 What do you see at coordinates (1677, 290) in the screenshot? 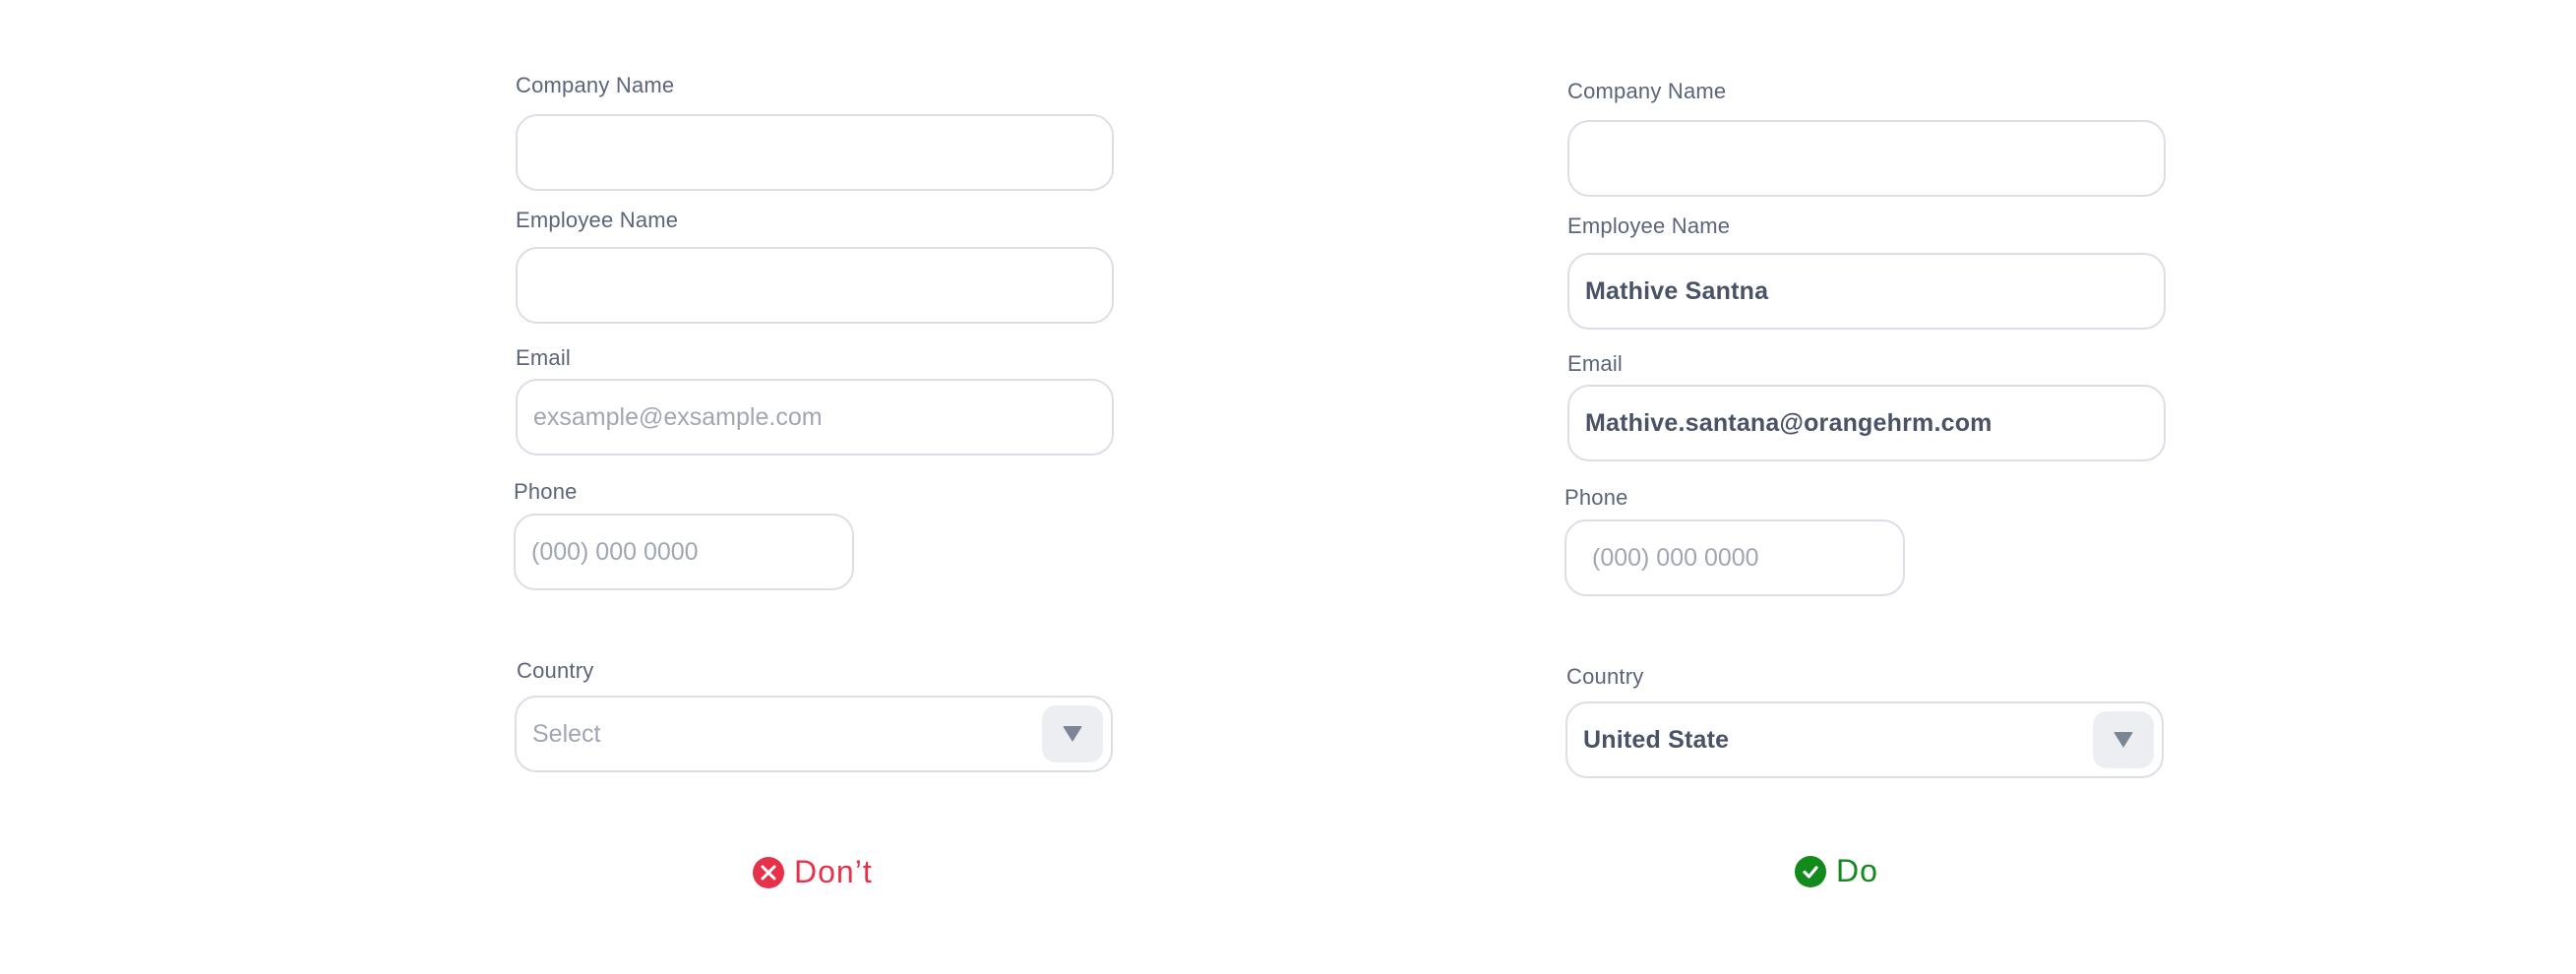
I see `employee-name-value: Mathive Santna` at bounding box center [1677, 290].